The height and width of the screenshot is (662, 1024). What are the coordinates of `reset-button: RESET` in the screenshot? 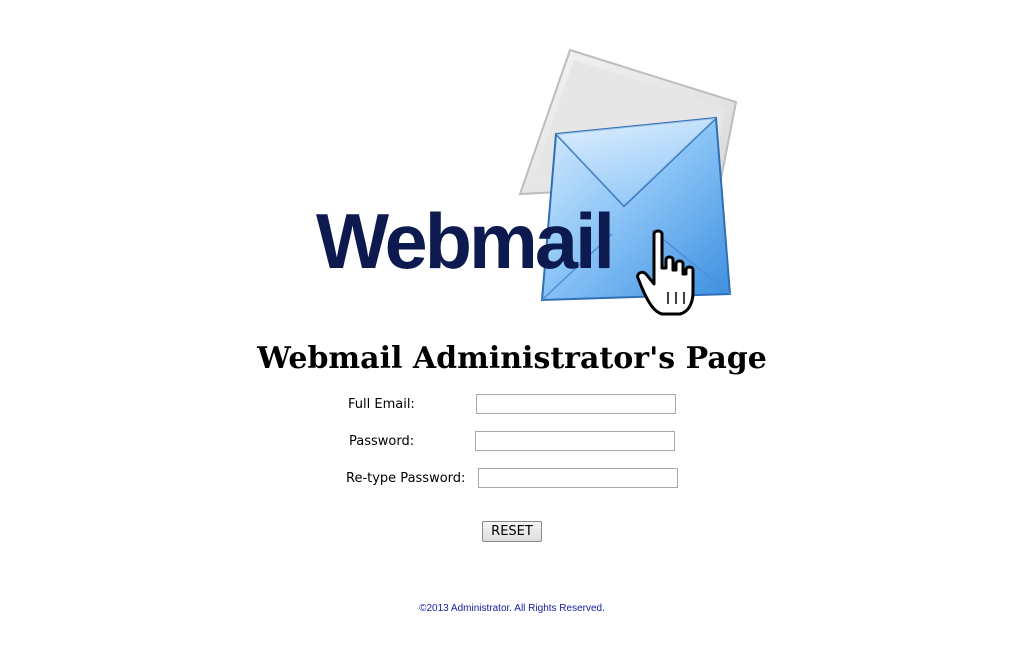 It's located at (512, 531).